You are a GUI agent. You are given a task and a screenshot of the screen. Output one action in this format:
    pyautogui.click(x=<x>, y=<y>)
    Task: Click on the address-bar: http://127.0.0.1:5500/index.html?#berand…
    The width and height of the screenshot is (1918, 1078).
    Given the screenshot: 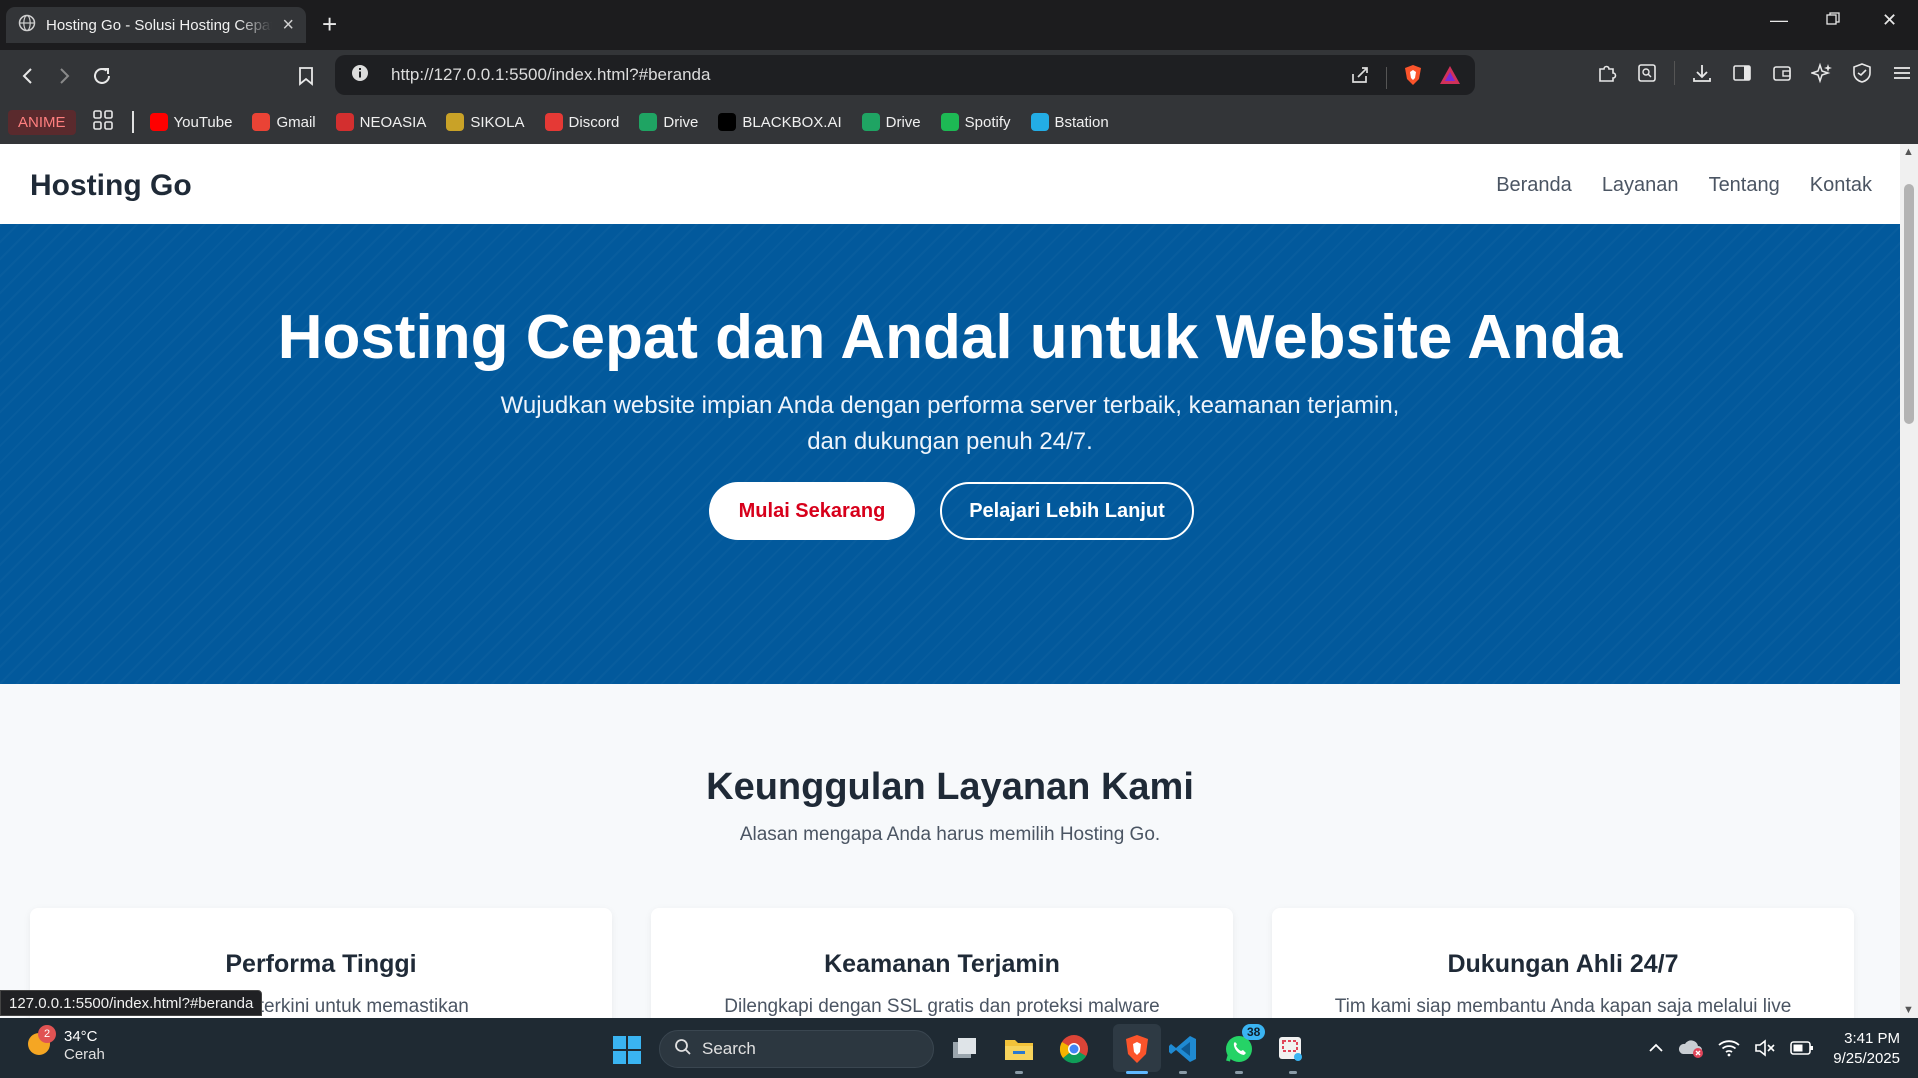 What is the action you would take?
    pyautogui.click(x=905, y=75)
    